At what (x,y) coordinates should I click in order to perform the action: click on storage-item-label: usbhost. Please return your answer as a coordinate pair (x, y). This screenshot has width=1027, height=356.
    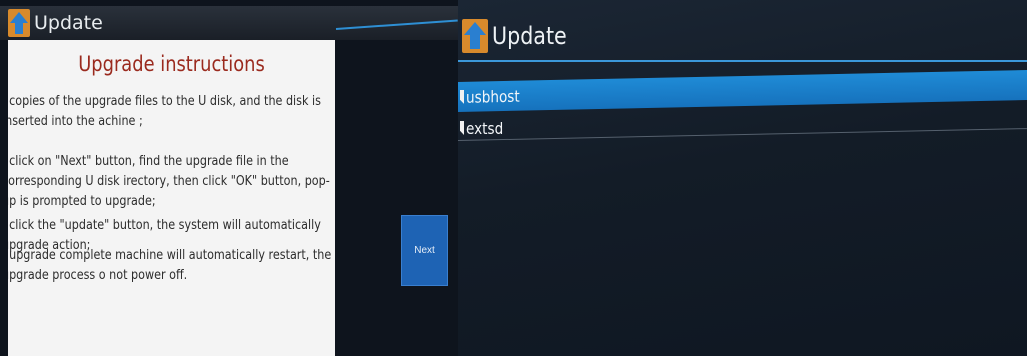
    Looking at the image, I should click on (493, 96).